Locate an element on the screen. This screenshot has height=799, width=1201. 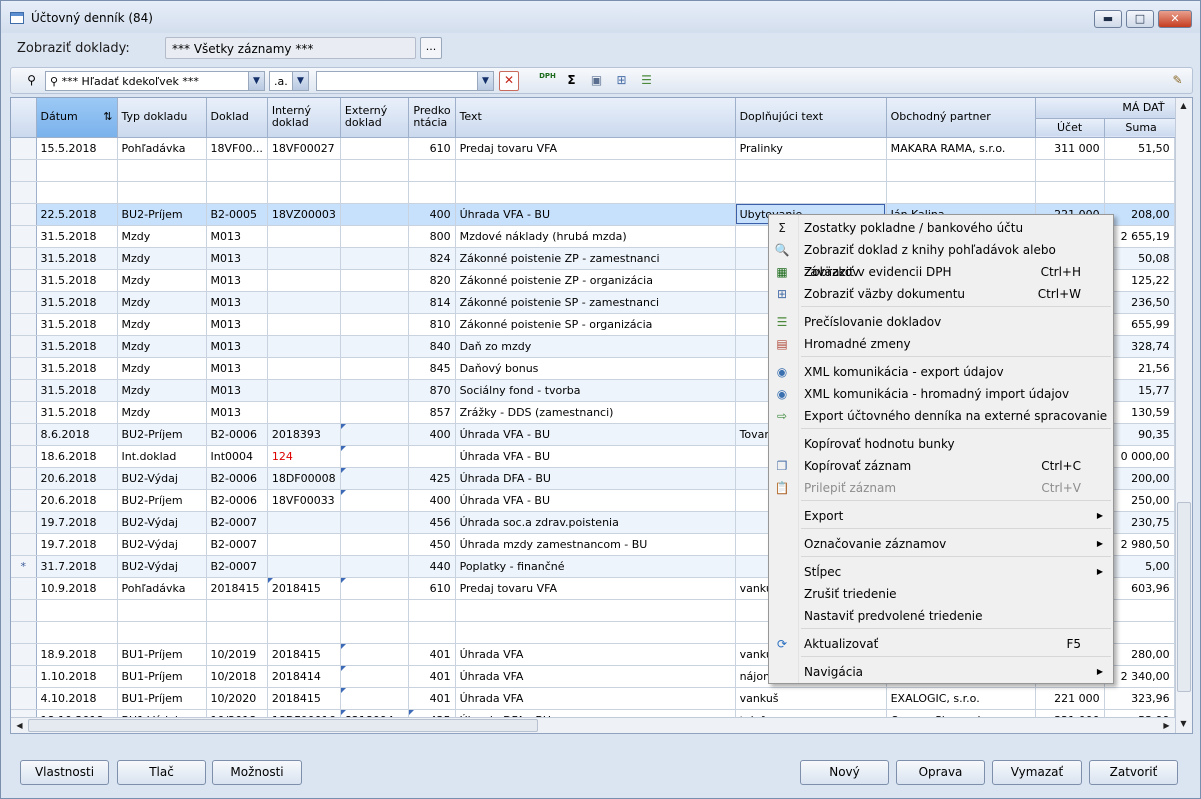
cell-suma: 655,99 is located at coordinates (1139, 324).